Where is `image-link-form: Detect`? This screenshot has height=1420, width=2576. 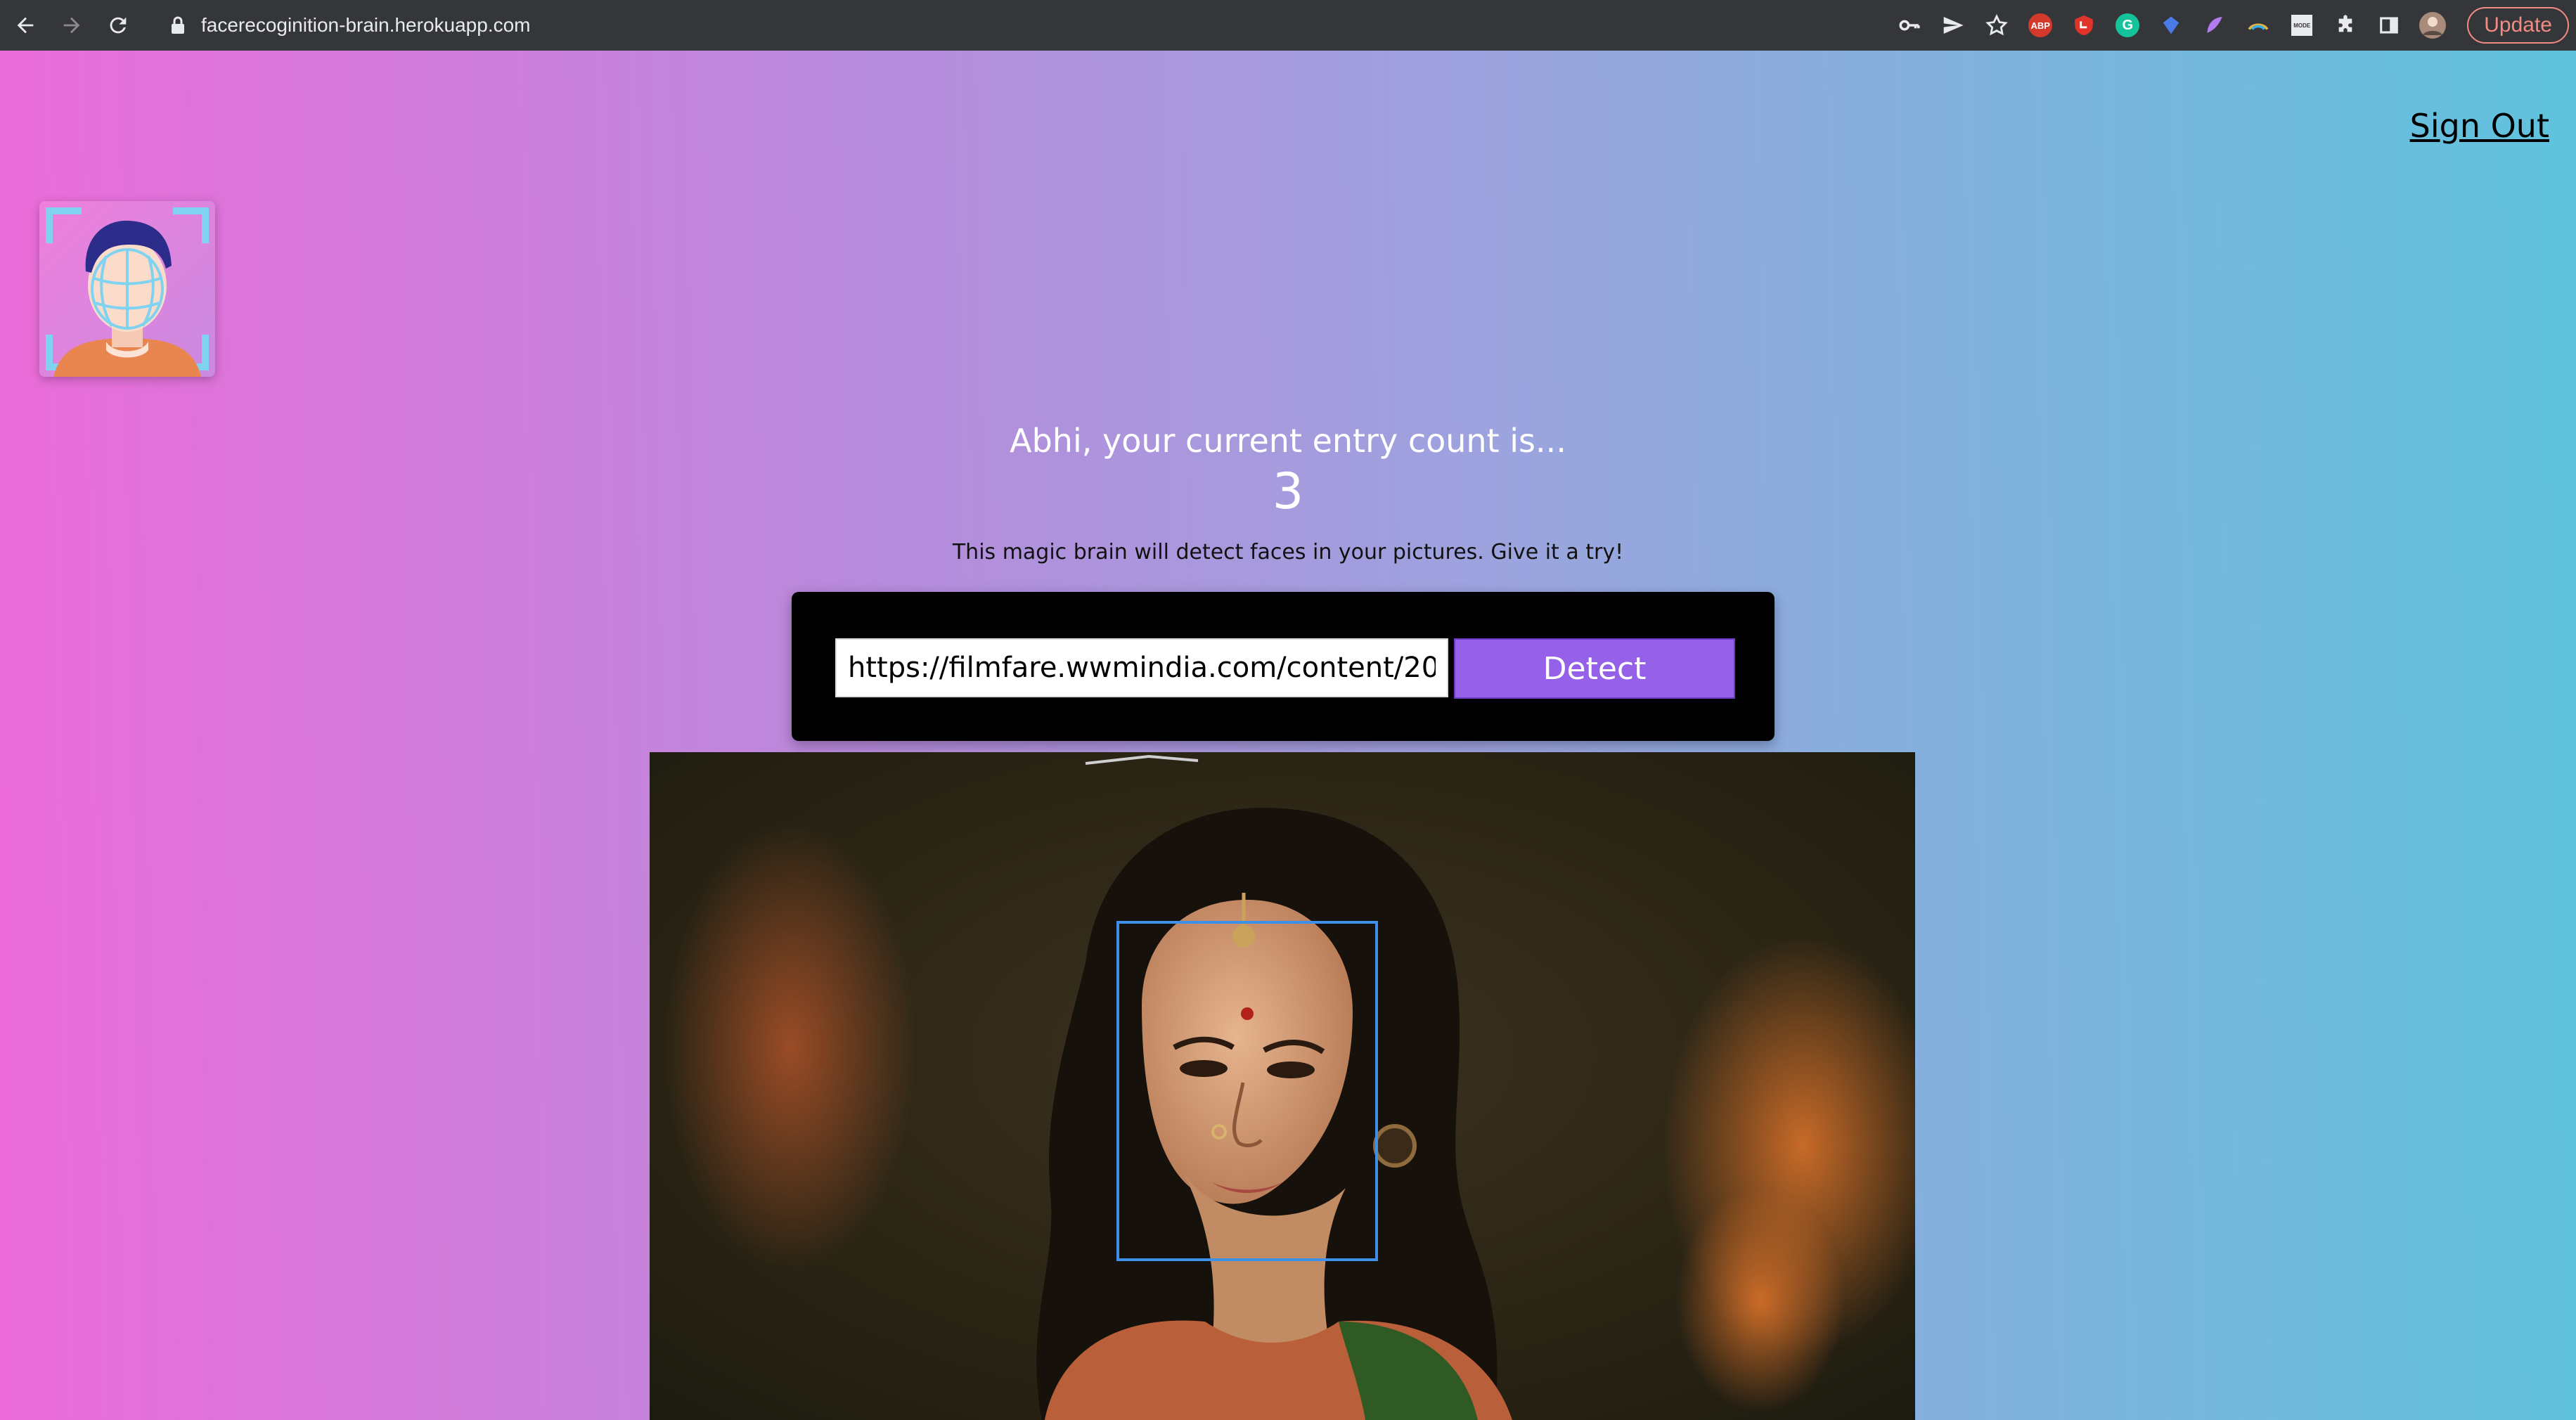
image-link-form: Detect is located at coordinates (1283, 666).